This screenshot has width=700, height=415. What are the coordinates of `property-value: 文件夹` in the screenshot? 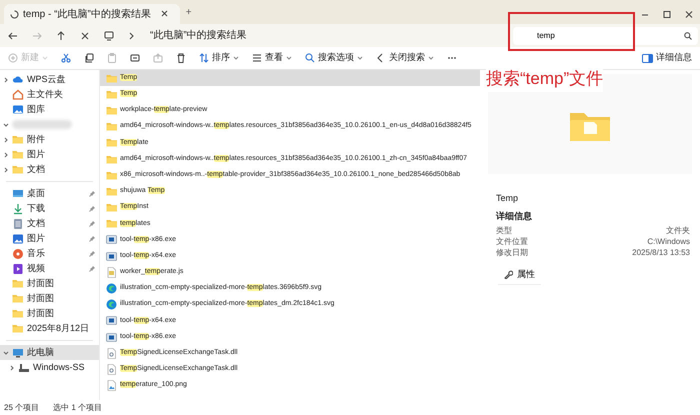 It's located at (678, 230).